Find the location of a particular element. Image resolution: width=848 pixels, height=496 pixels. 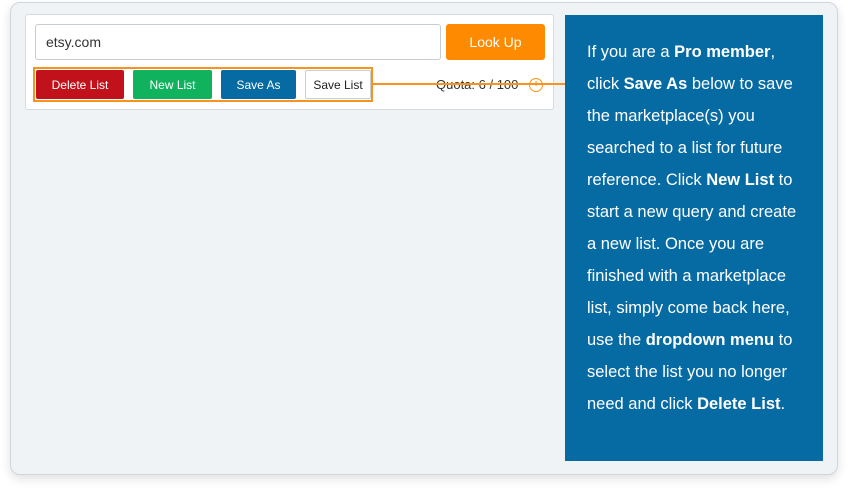

quota-label: Quota: 6 / 100 is located at coordinates (477, 85).